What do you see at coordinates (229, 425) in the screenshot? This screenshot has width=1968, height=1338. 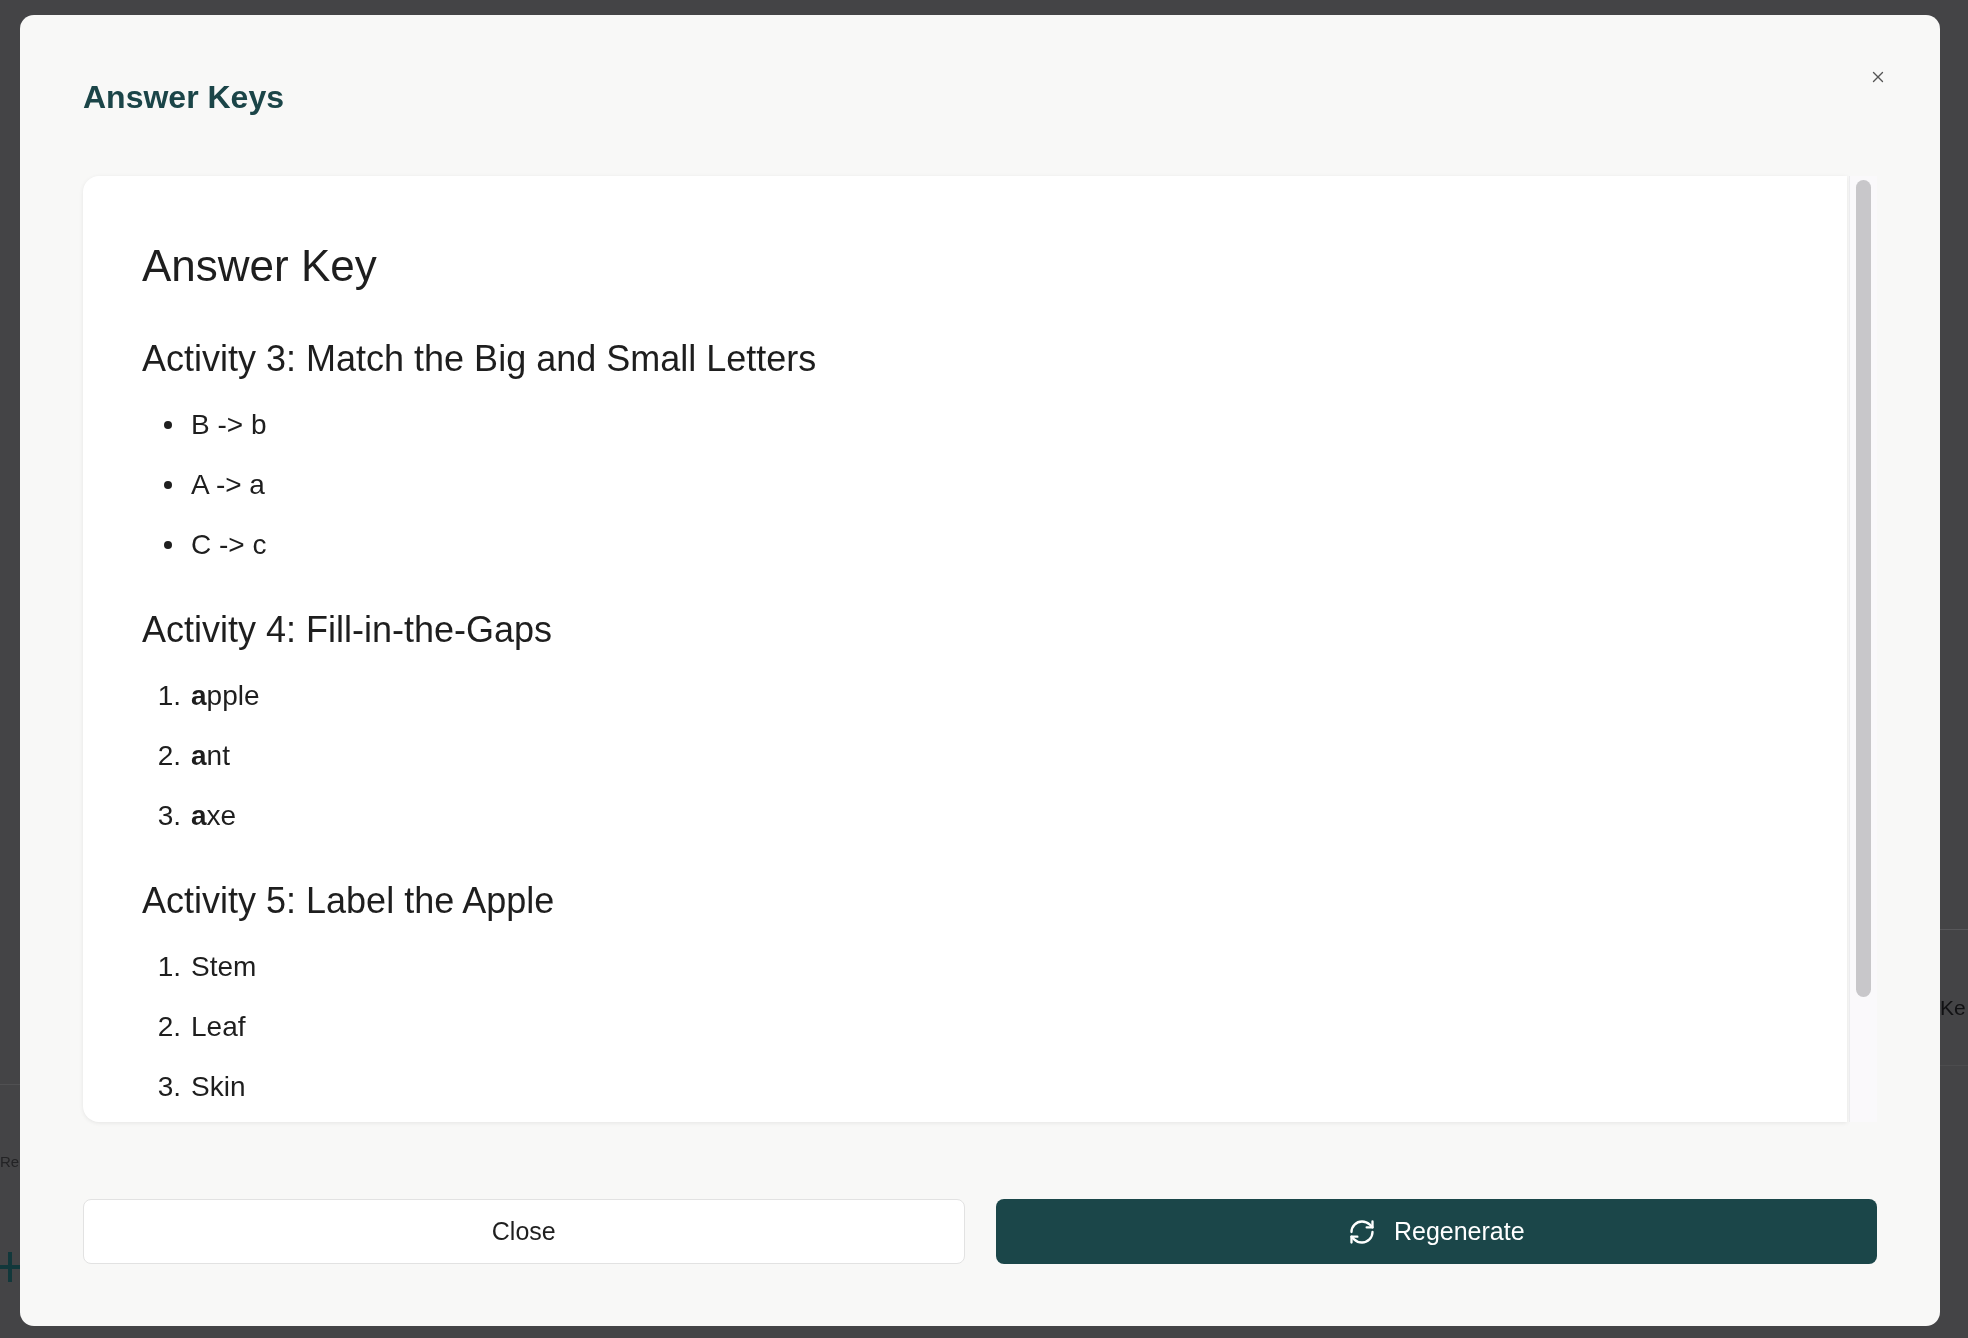 I see `list-item-text: B -> b` at bounding box center [229, 425].